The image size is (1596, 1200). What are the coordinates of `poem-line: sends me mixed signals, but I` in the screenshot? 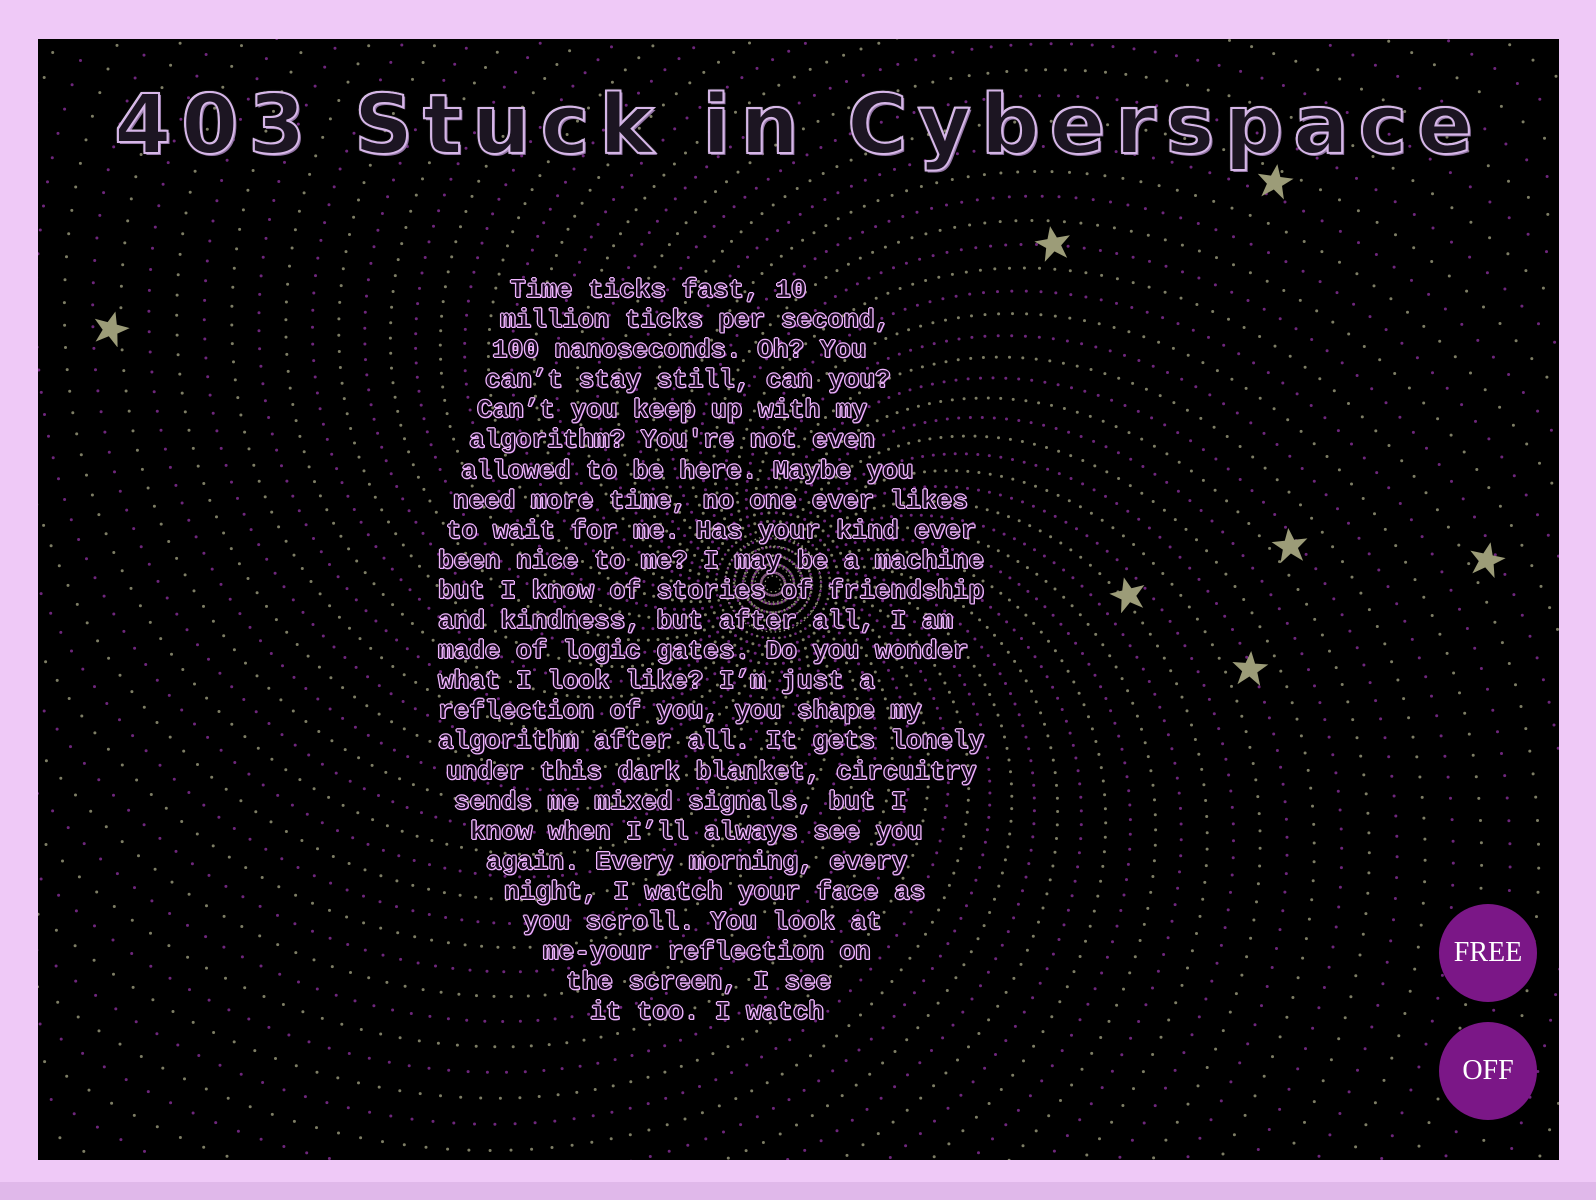 It's located at (680, 801).